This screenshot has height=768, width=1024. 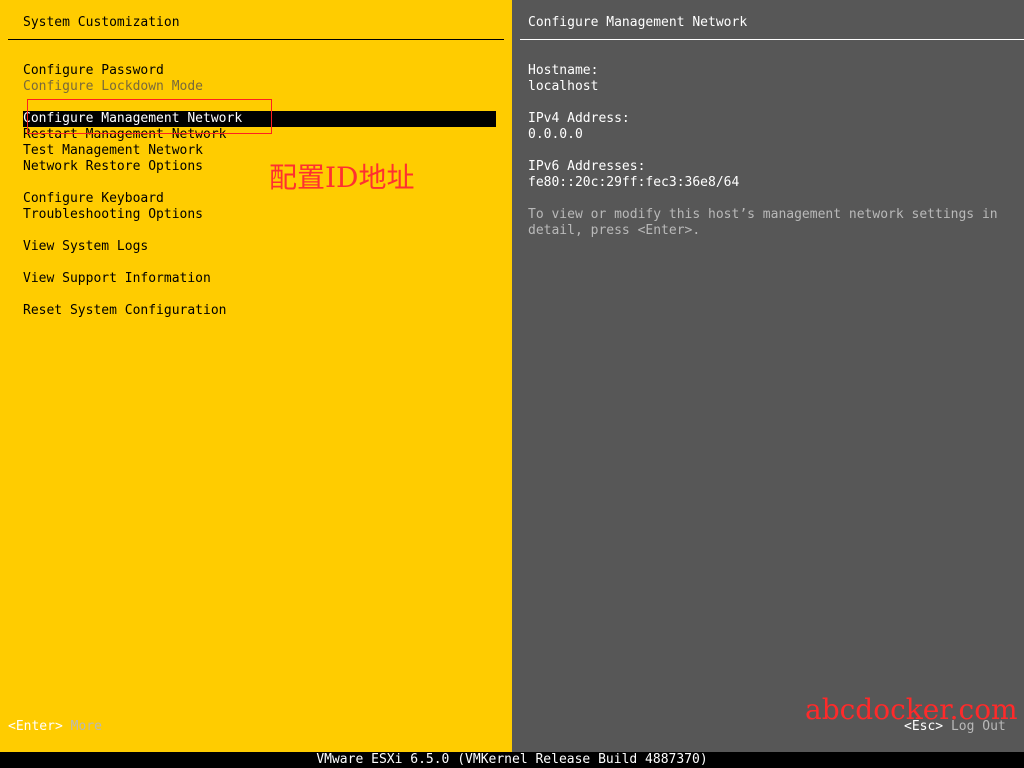 I want to click on ipv6-value: fe80::20c:29ff:fec3:36e8/64, so click(x=634, y=182).